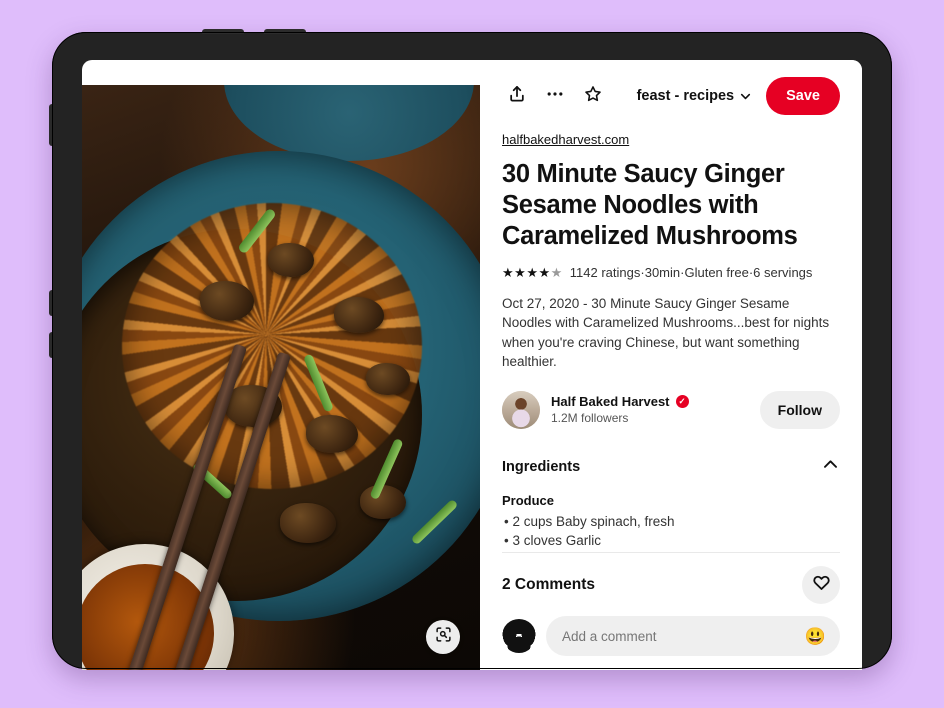  What do you see at coordinates (716, 273) in the screenshot?
I see `meta-diet: Gluten free` at bounding box center [716, 273].